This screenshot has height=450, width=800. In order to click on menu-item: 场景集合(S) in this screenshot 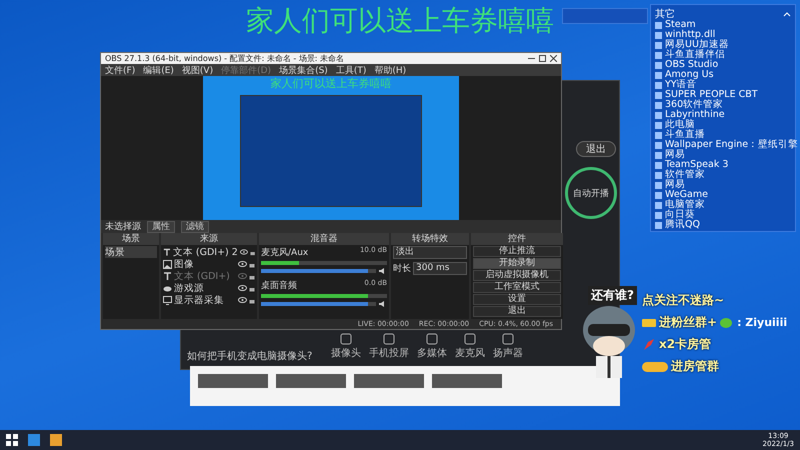, I will do `click(303, 70)`.